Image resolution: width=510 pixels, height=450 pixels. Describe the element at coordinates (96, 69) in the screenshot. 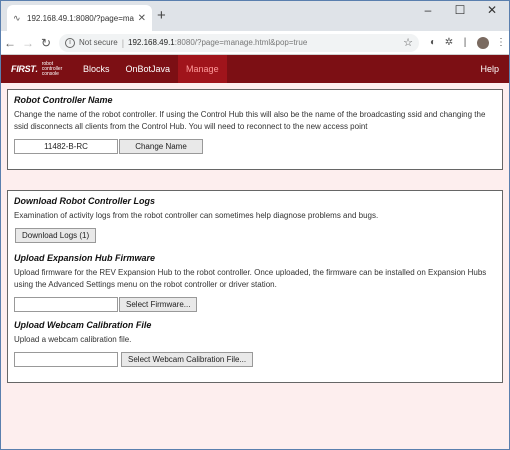

I see `nav-blocks: Blocks` at that location.